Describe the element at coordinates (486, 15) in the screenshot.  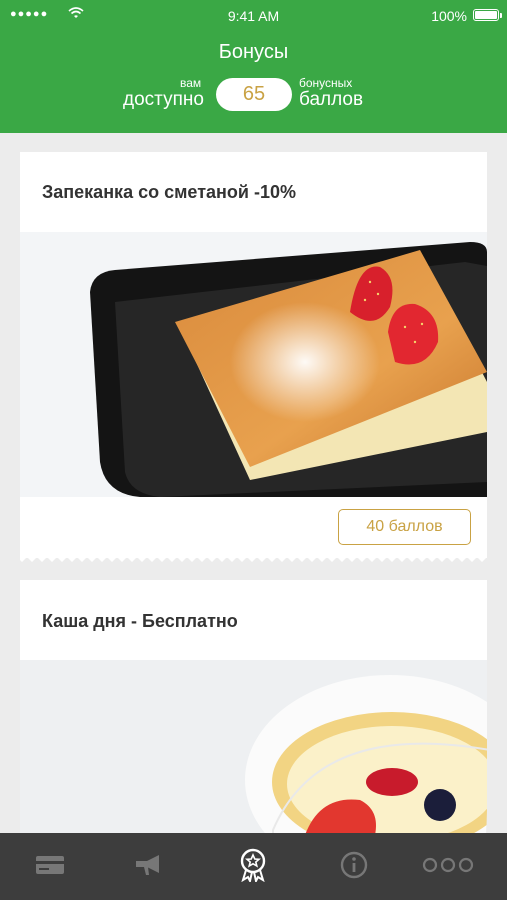
I see `battery-icon` at that location.